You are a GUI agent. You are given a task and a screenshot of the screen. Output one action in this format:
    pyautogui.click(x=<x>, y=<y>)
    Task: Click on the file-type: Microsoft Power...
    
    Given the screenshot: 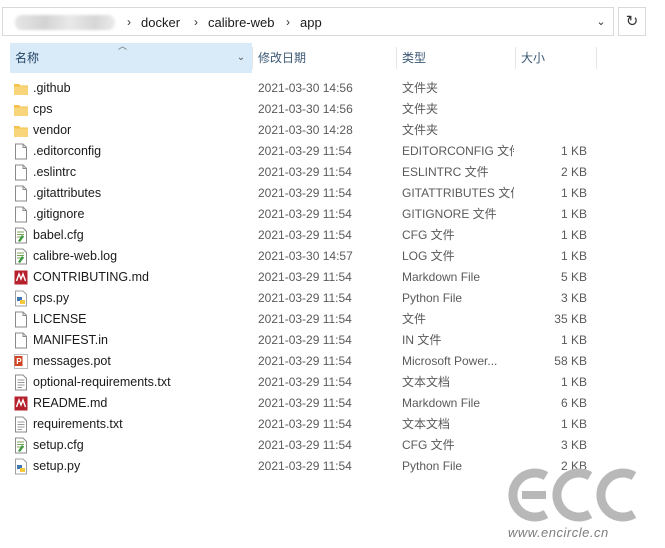 What is the action you would take?
    pyautogui.click(x=450, y=361)
    